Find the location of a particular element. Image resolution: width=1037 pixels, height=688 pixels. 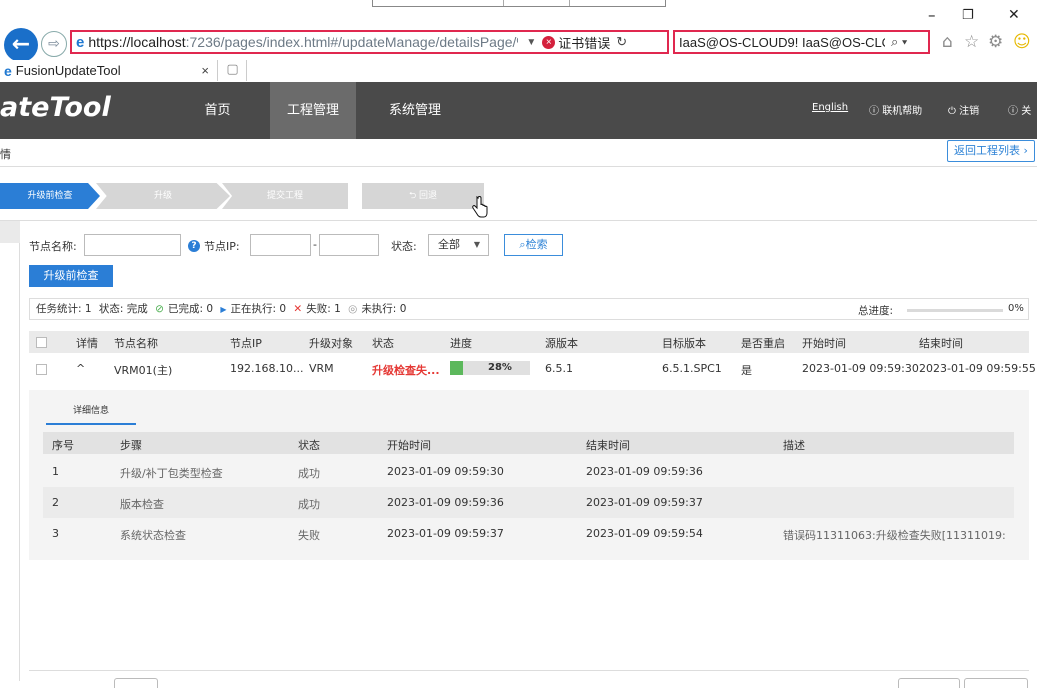

cell-target-version: 6.5.1.SPC1 is located at coordinates (692, 368).